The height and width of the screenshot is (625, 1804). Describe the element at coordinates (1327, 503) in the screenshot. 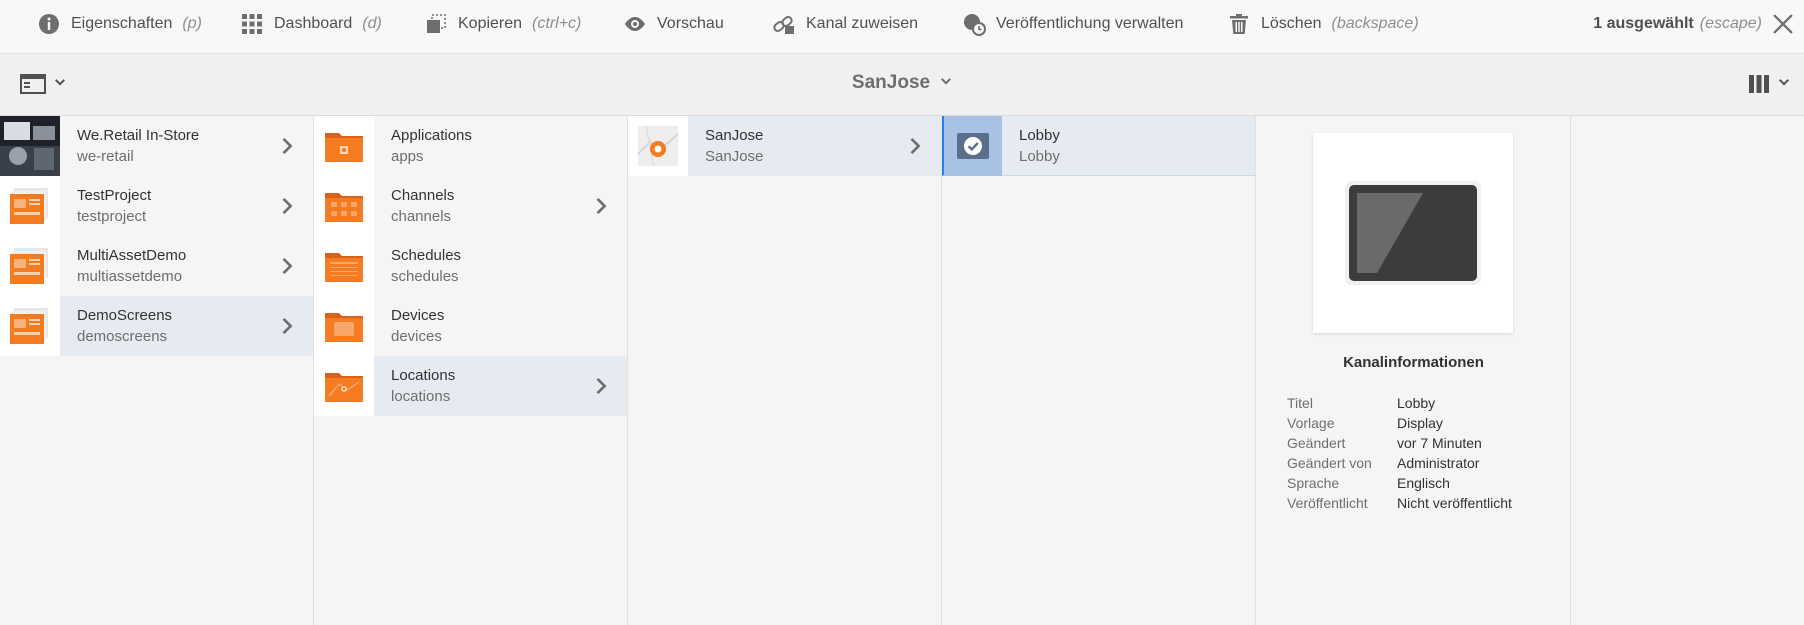

I see `info-key: Veröffentlicht` at that location.